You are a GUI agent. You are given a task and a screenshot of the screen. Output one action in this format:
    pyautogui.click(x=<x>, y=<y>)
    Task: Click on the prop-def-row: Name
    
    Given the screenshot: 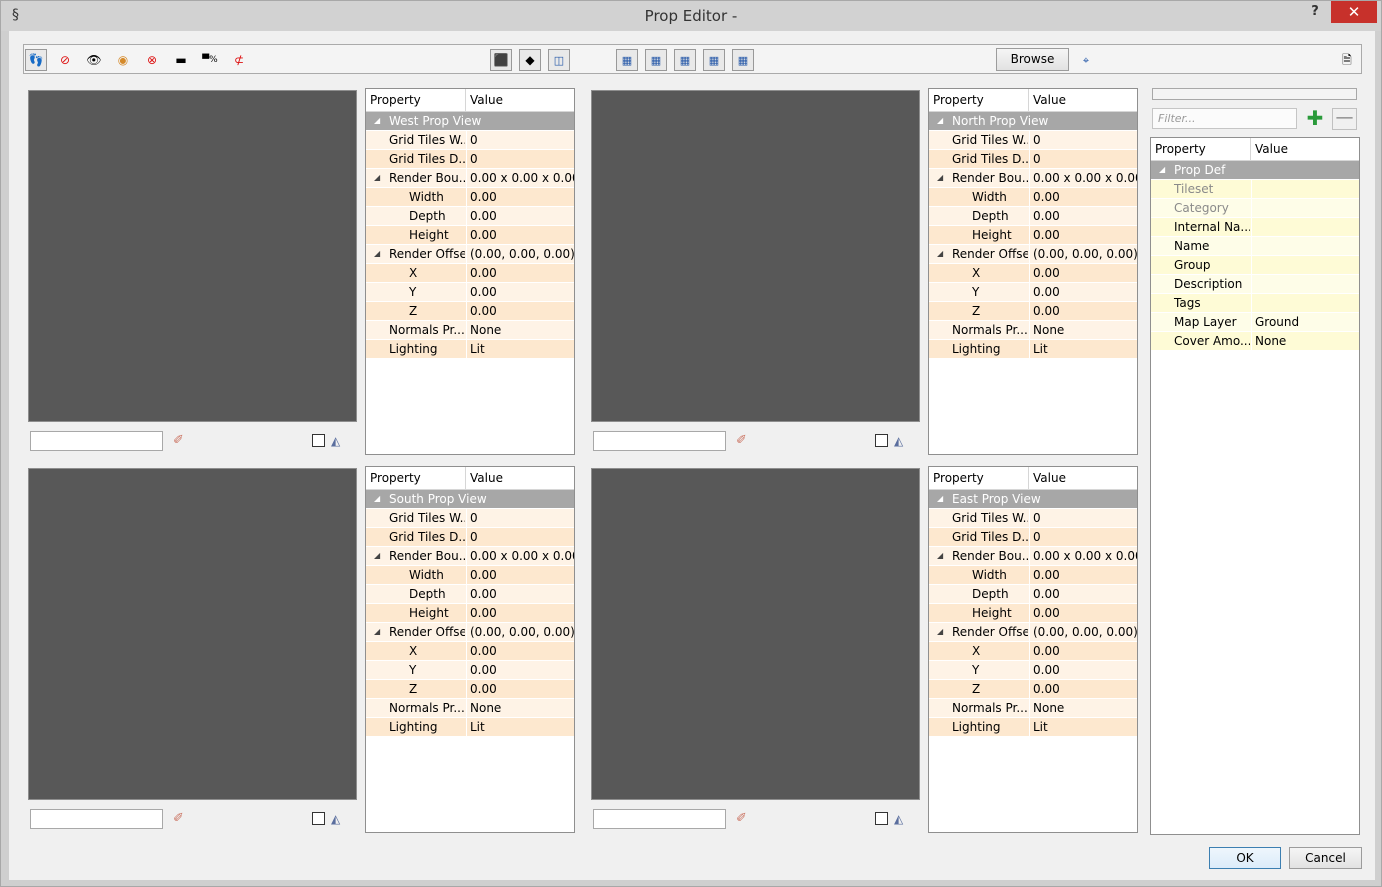 What is the action you would take?
    pyautogui.click(x=1255, y=246)
    